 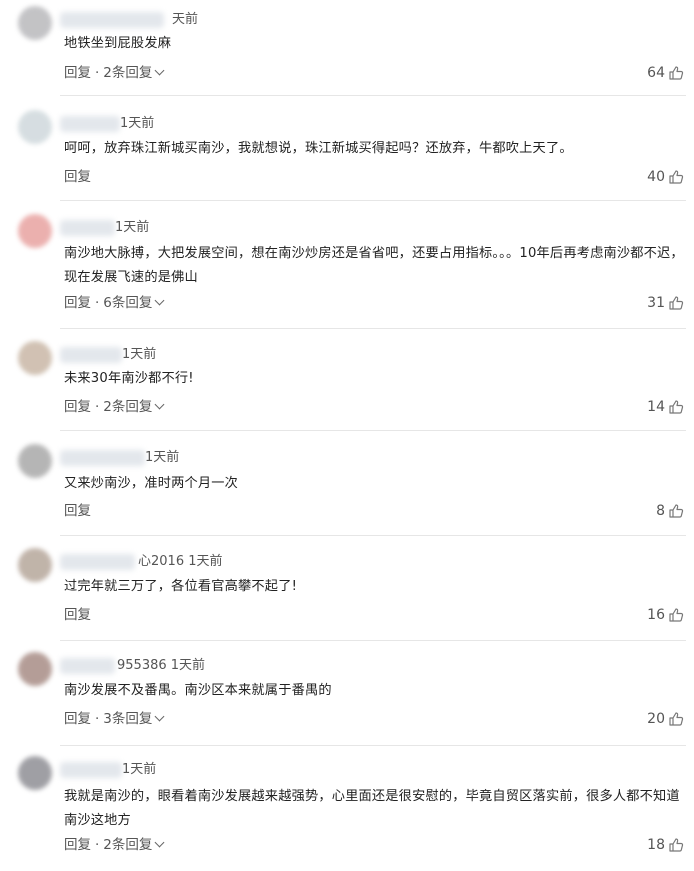 I want to click on like-count: 8, so click(x=660, y=511).